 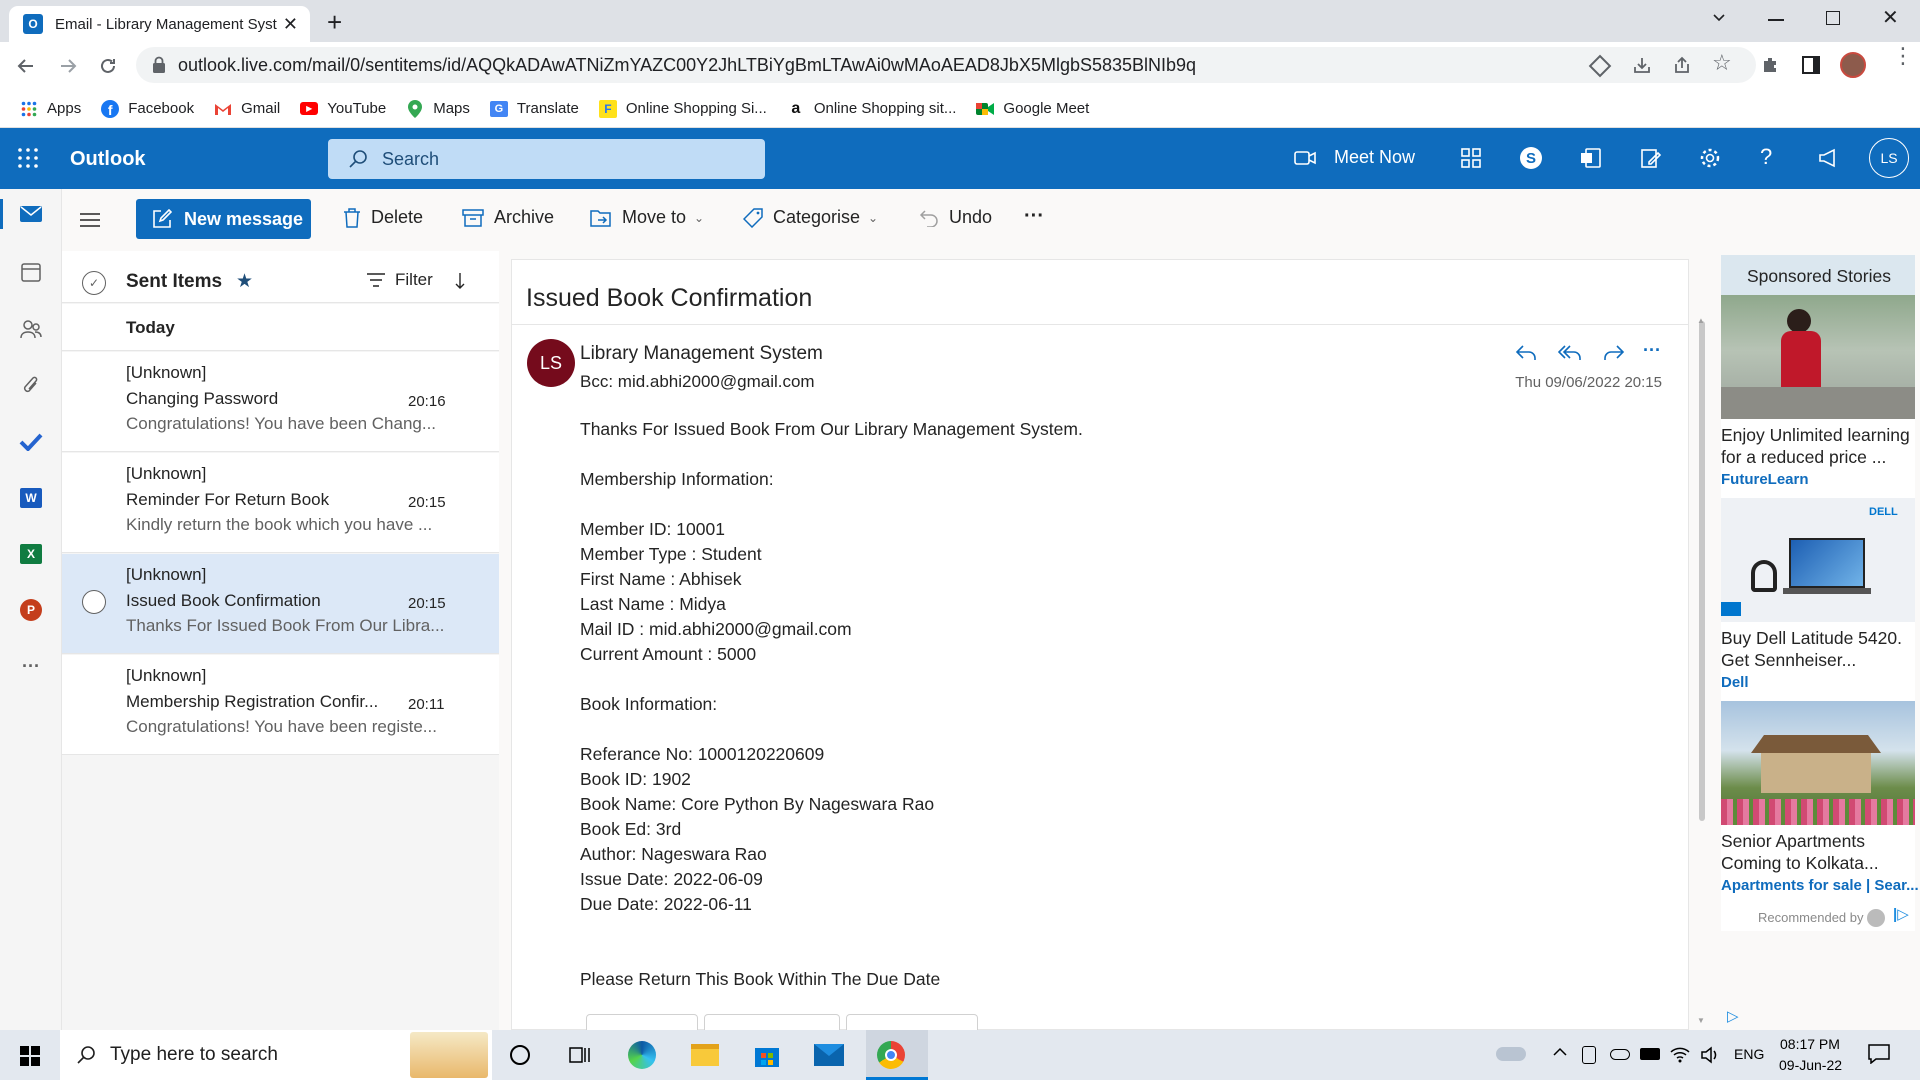 I want to click on chrome-icon, so click(x=891, y=1055).